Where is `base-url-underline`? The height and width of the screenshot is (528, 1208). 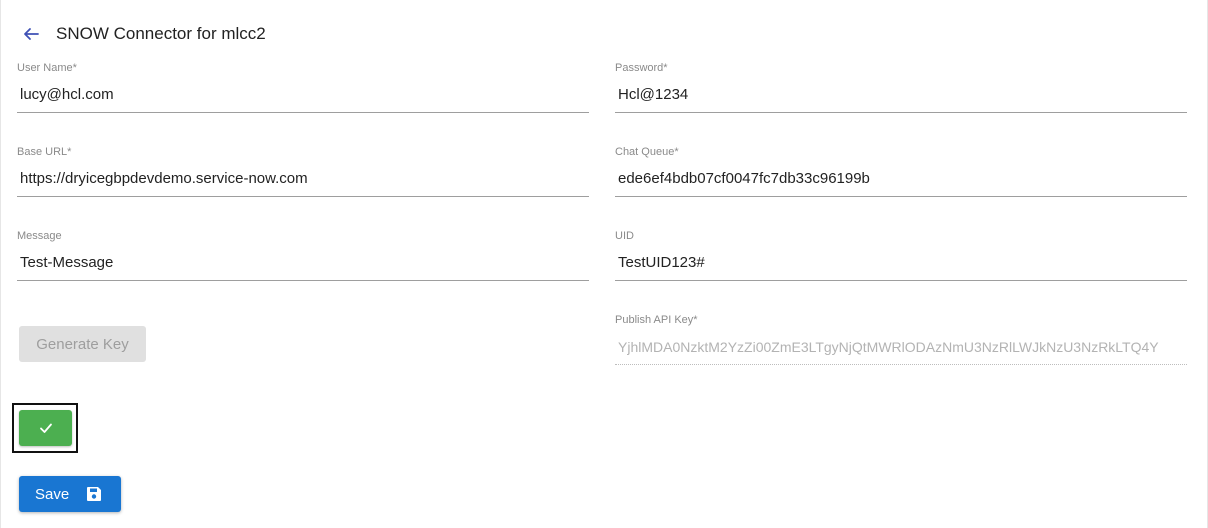 base-url-underline is located at coordinates (303, 196).